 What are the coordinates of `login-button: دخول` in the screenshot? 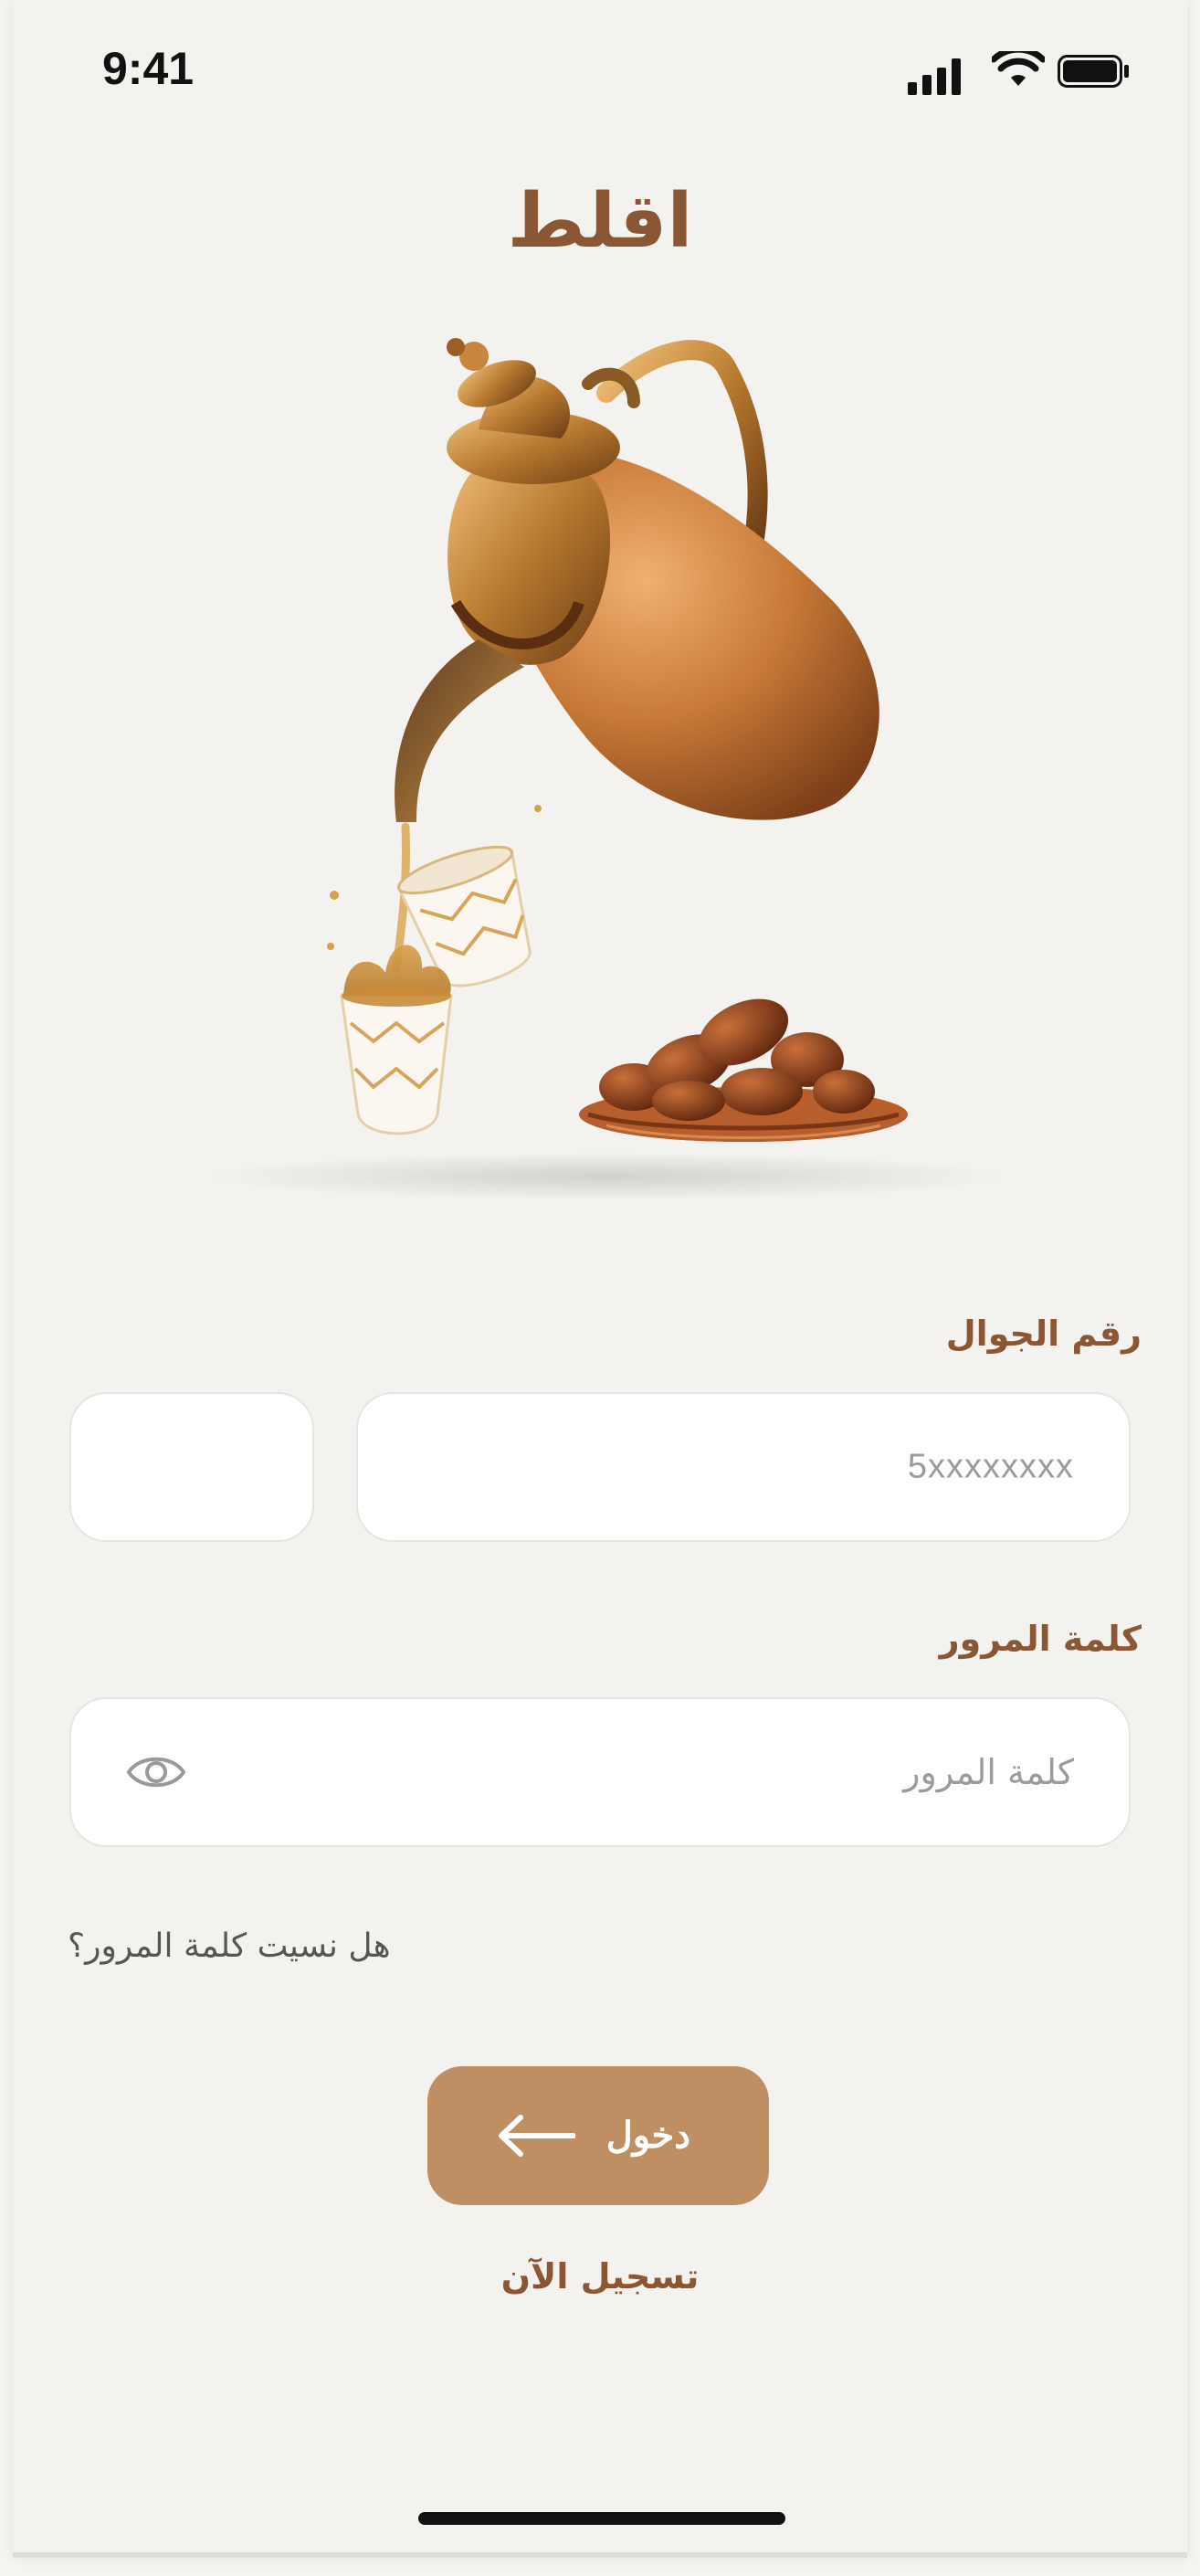 It's located at (598, 2135).